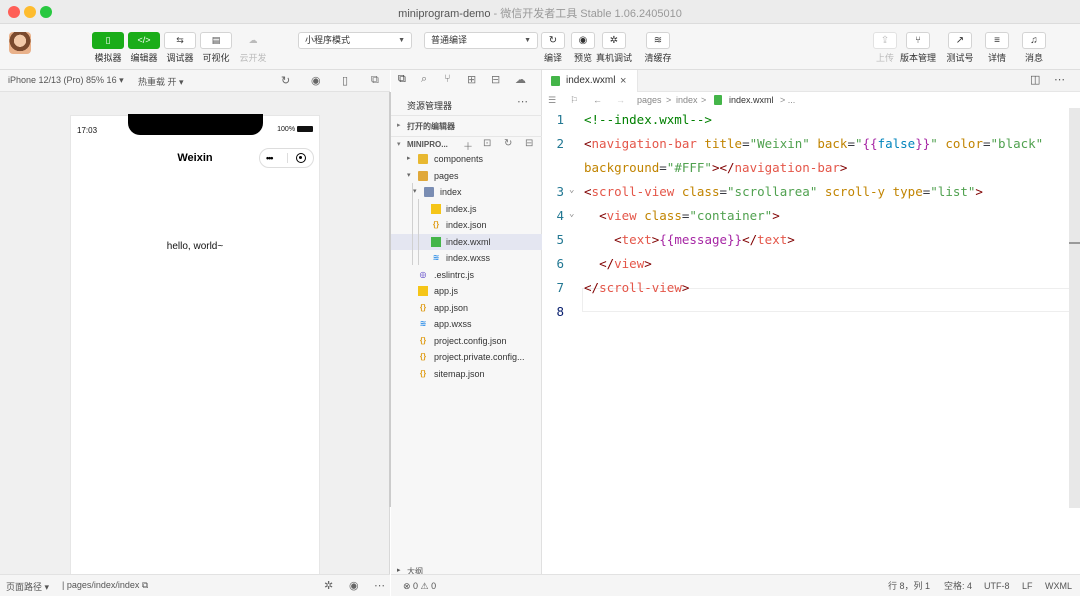 This screenshot has height=596, width=1080. Describe the element at coordinates (27, 586) in the screenshot. I see `page-path-label: 页面路径 ▾` at that location.